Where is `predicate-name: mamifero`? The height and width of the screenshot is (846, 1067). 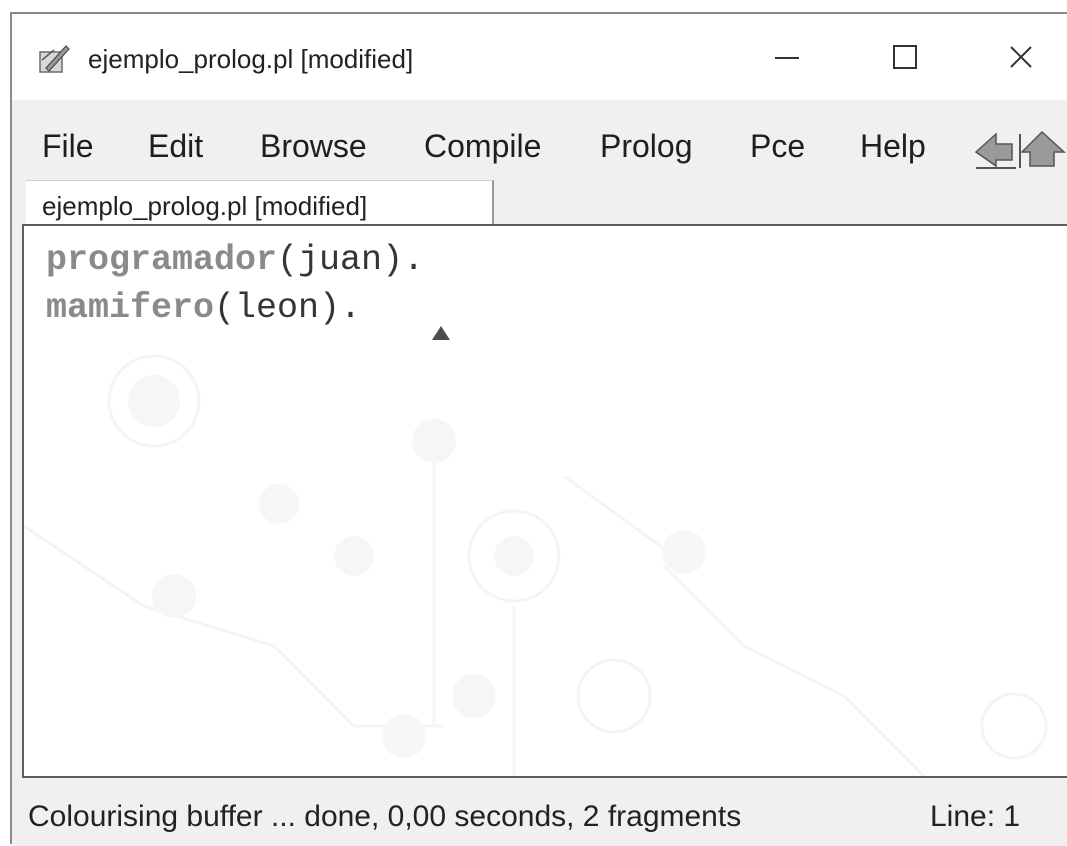
predicate-name: mamifero is located at coordinates (130, 308).